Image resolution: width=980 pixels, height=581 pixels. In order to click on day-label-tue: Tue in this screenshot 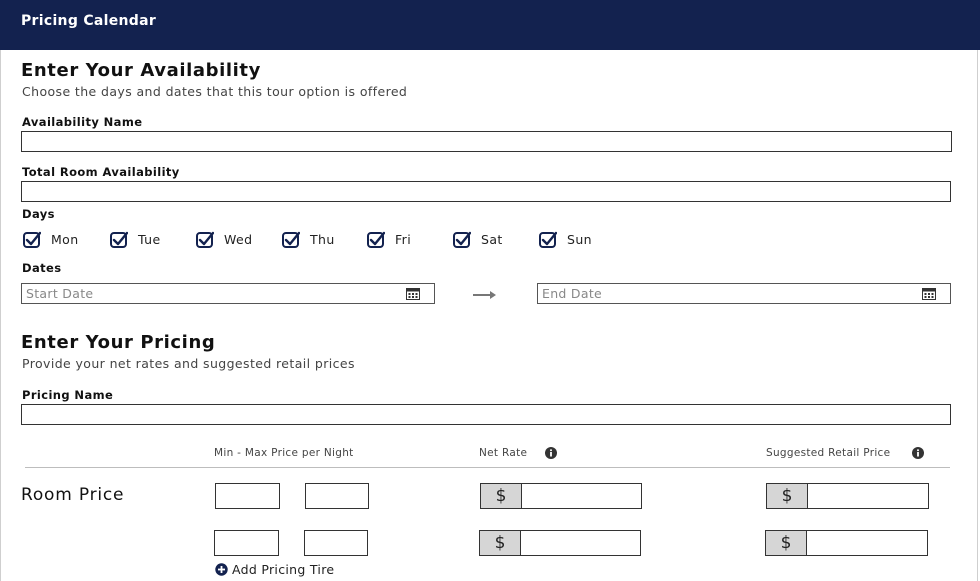, I will do `click(149, 239)`.